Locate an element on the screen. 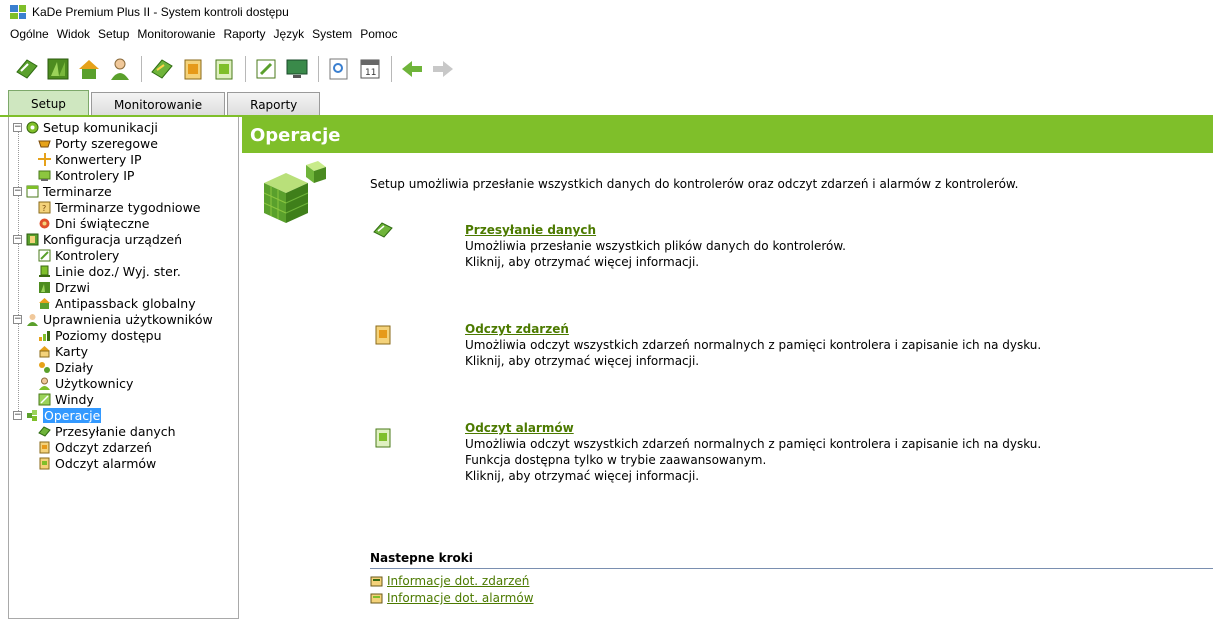 The image size is (1213, 619). device-config-icon is located at coordinates (32, 239).